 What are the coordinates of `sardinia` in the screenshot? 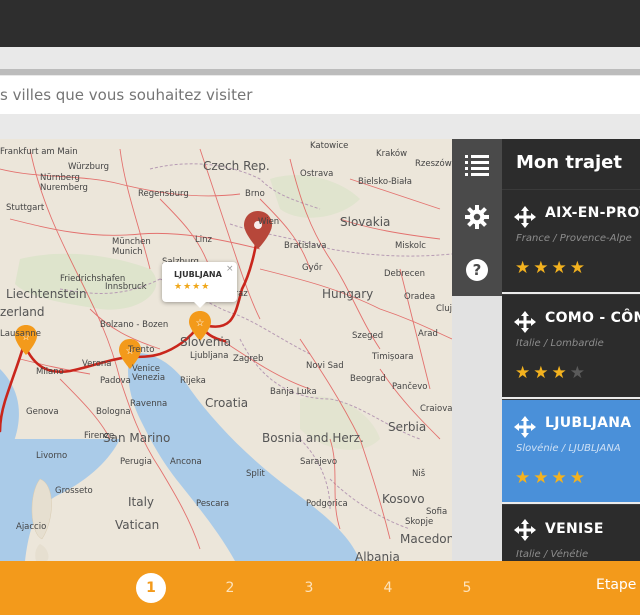 It's located at (42, 552).